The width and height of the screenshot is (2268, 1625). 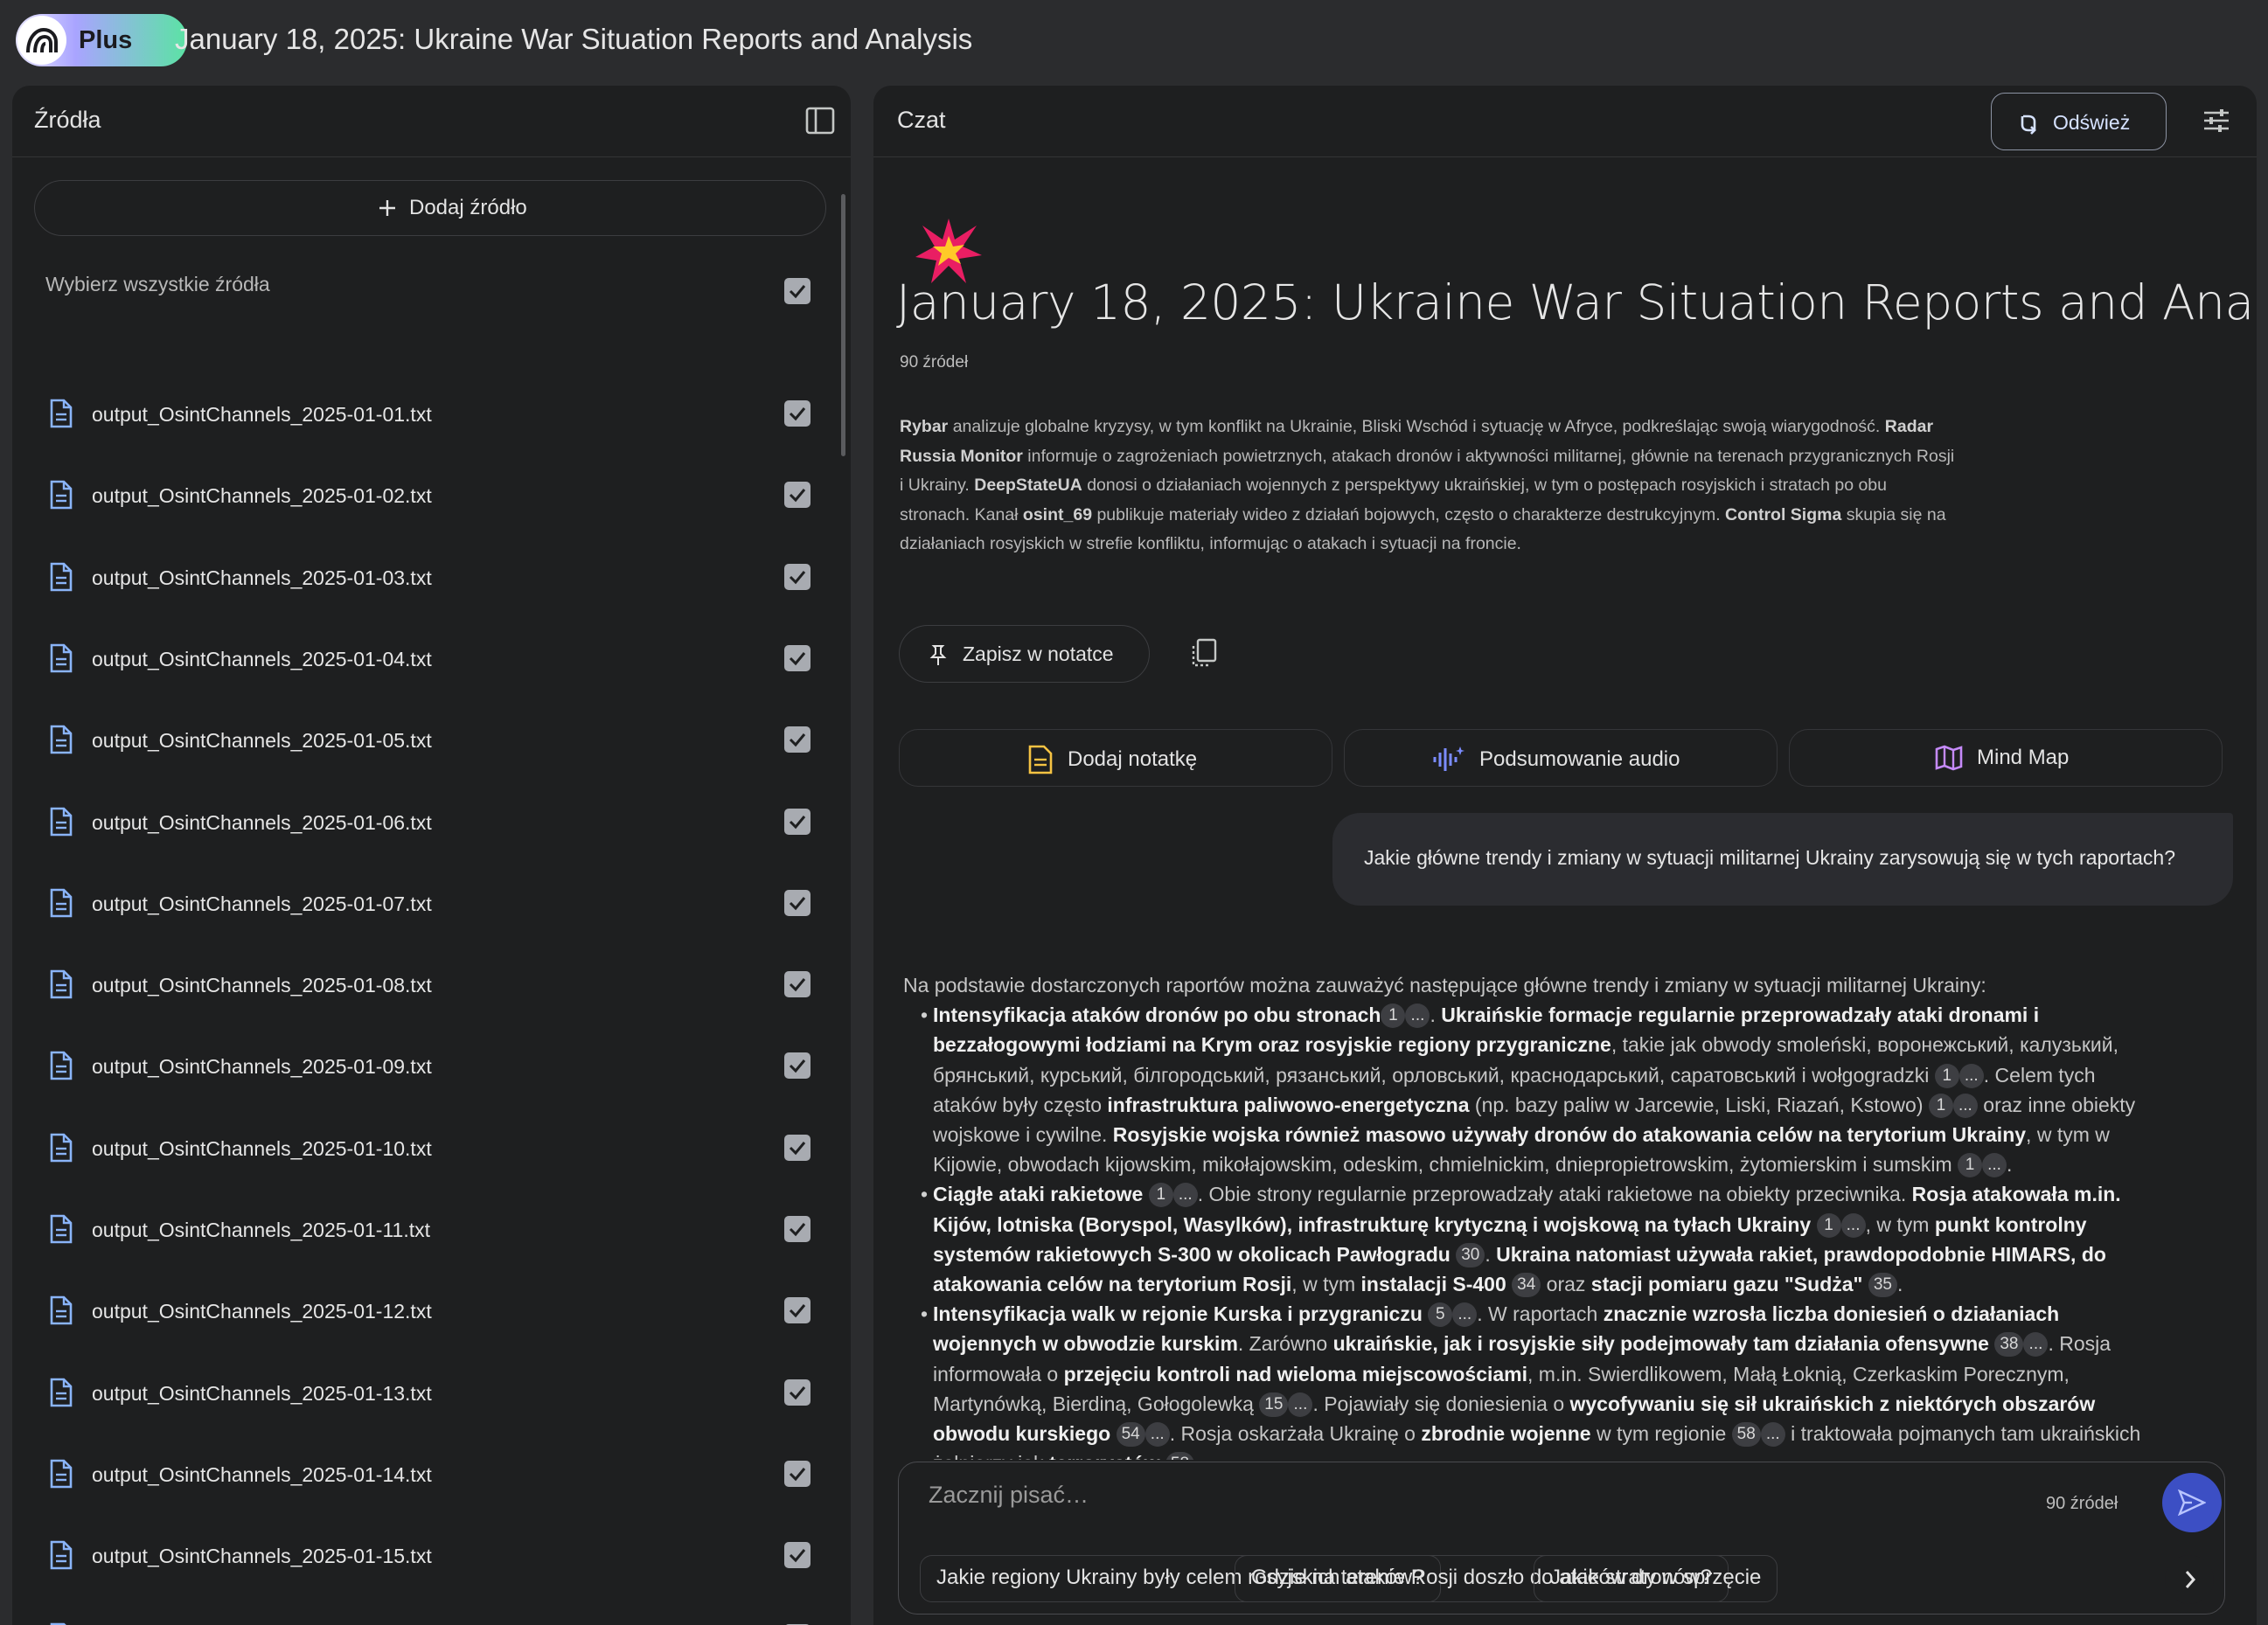 I want to click on source-item: output_OsintChannels_2025-01-16.txt, so click(x=431, y=1612).